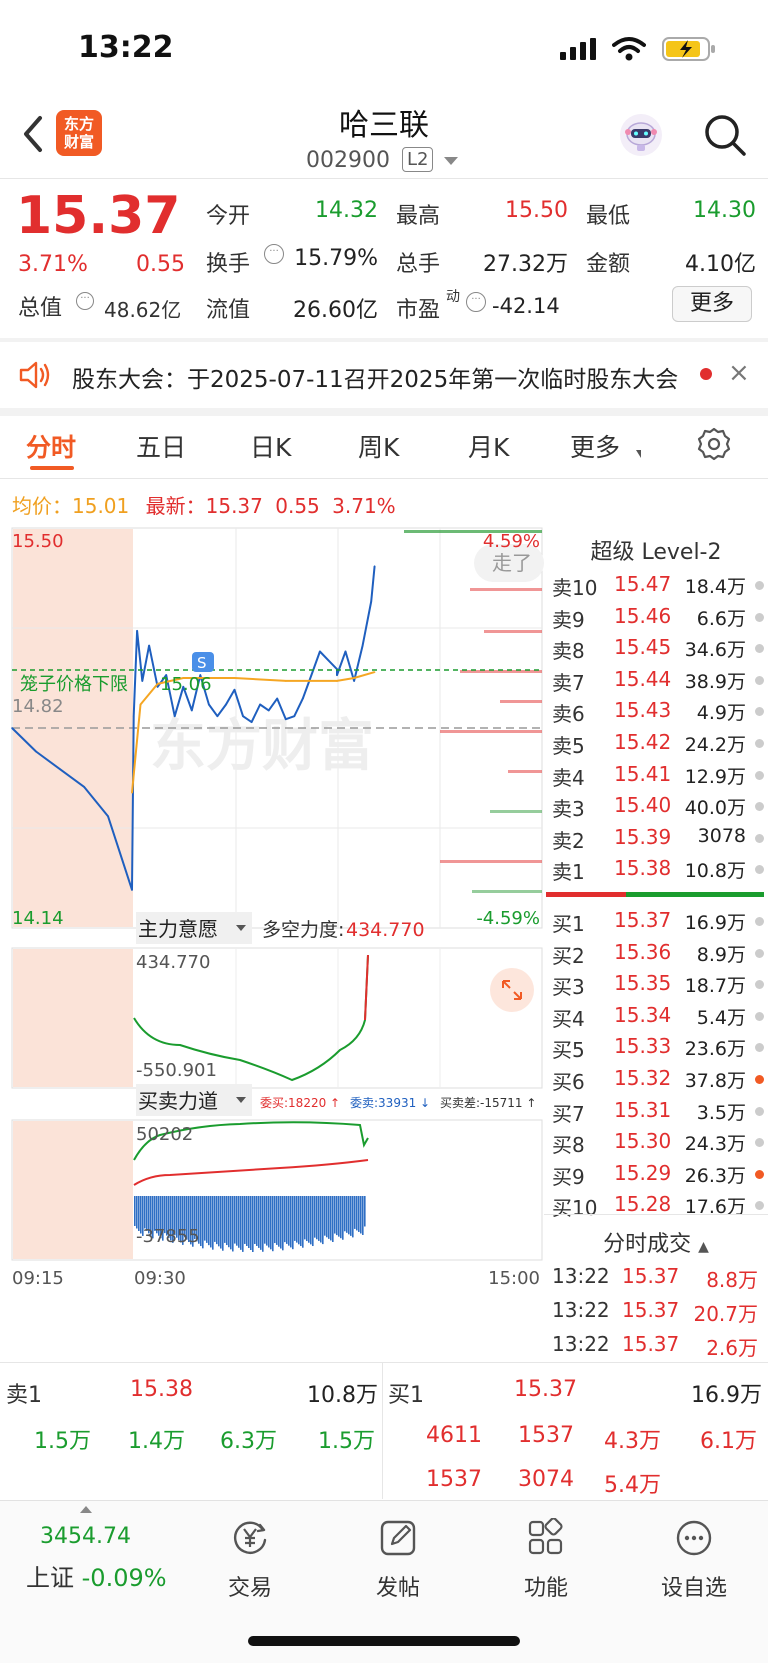 The width and height of the screenshot is (768, 1663). I want to click on time-start: 09:15, so click(38, 1278).